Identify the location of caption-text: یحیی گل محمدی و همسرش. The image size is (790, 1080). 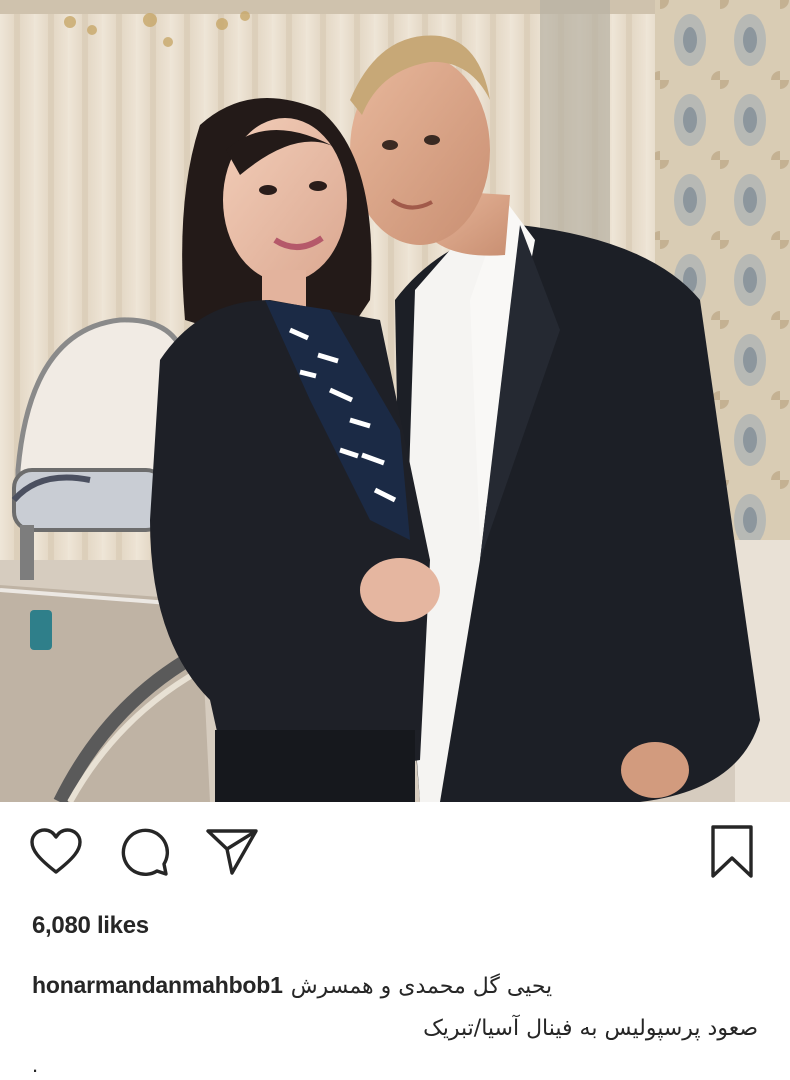
(421, 986).